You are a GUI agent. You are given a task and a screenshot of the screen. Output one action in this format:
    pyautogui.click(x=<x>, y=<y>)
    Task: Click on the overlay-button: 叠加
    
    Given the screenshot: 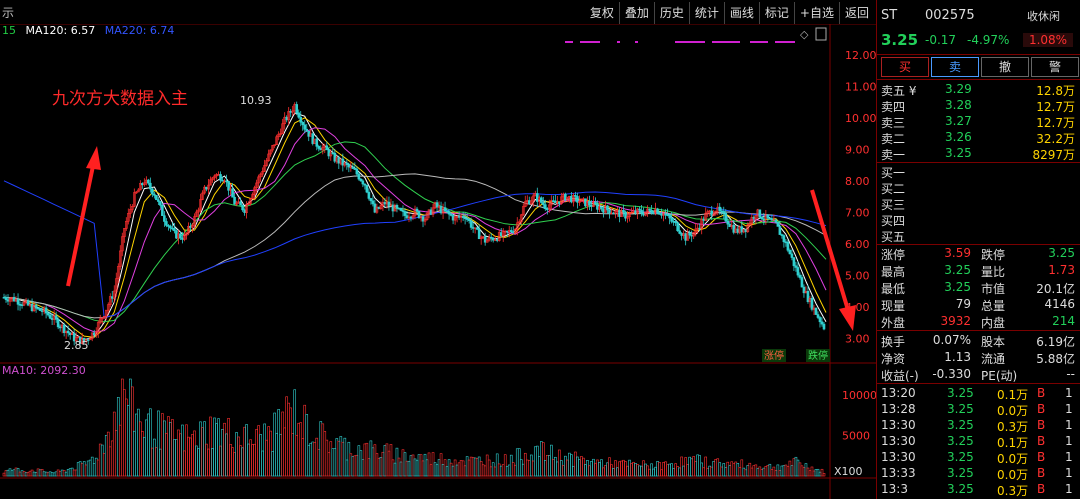 What is the action you would take?
    pyautogui.click(x=636, y=13)
    